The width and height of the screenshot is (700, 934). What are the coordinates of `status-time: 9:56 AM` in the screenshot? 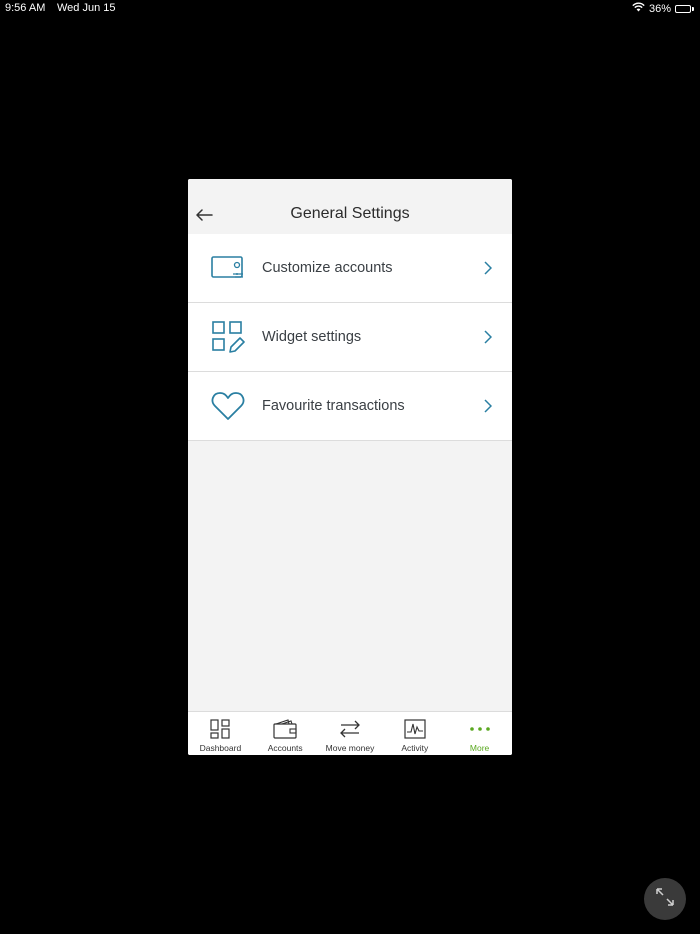 It's located at (25, 8).